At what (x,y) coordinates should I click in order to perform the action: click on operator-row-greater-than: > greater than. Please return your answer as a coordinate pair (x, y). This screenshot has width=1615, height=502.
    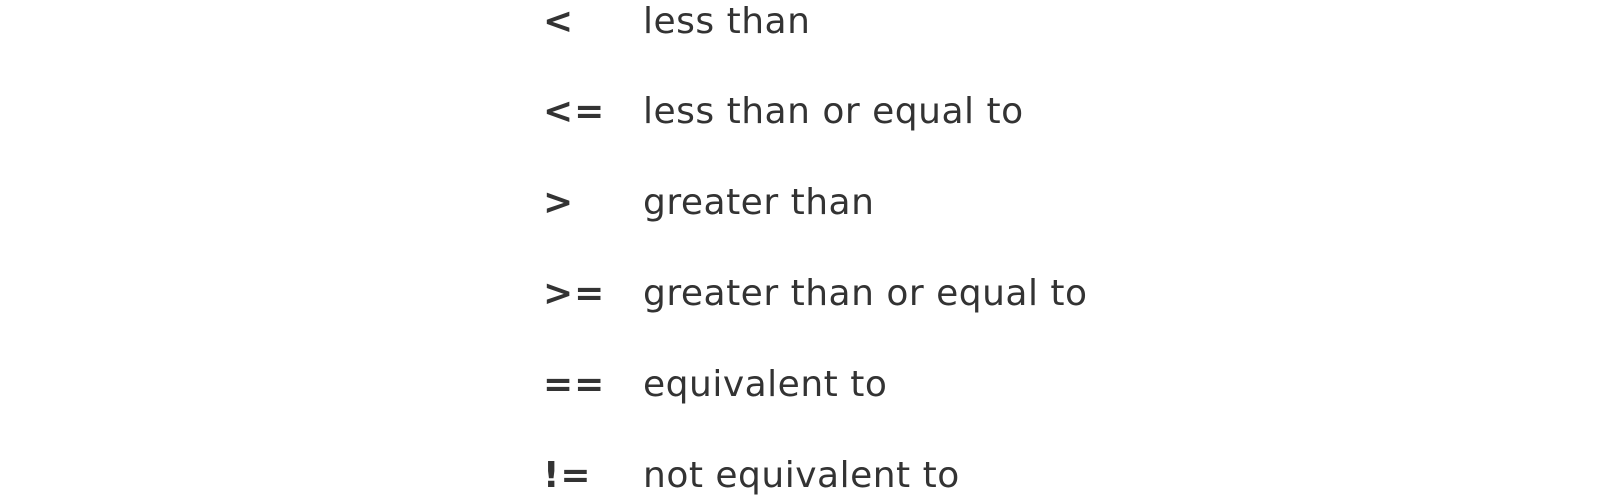
    Looking at the image, I should click on (708, 203).